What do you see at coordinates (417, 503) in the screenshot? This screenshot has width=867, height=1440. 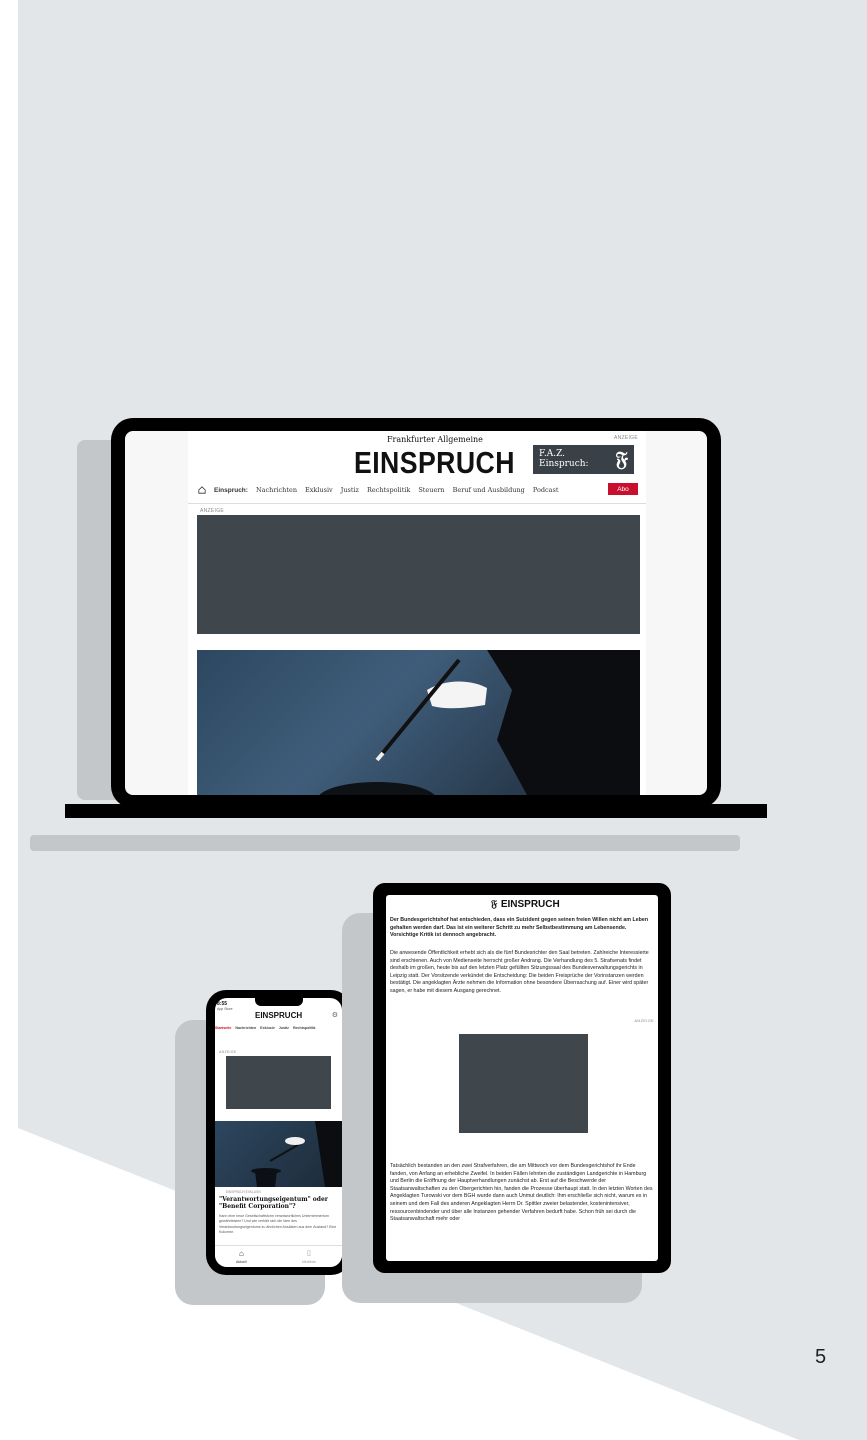 I see `divider` at bounding box center [417, 503].